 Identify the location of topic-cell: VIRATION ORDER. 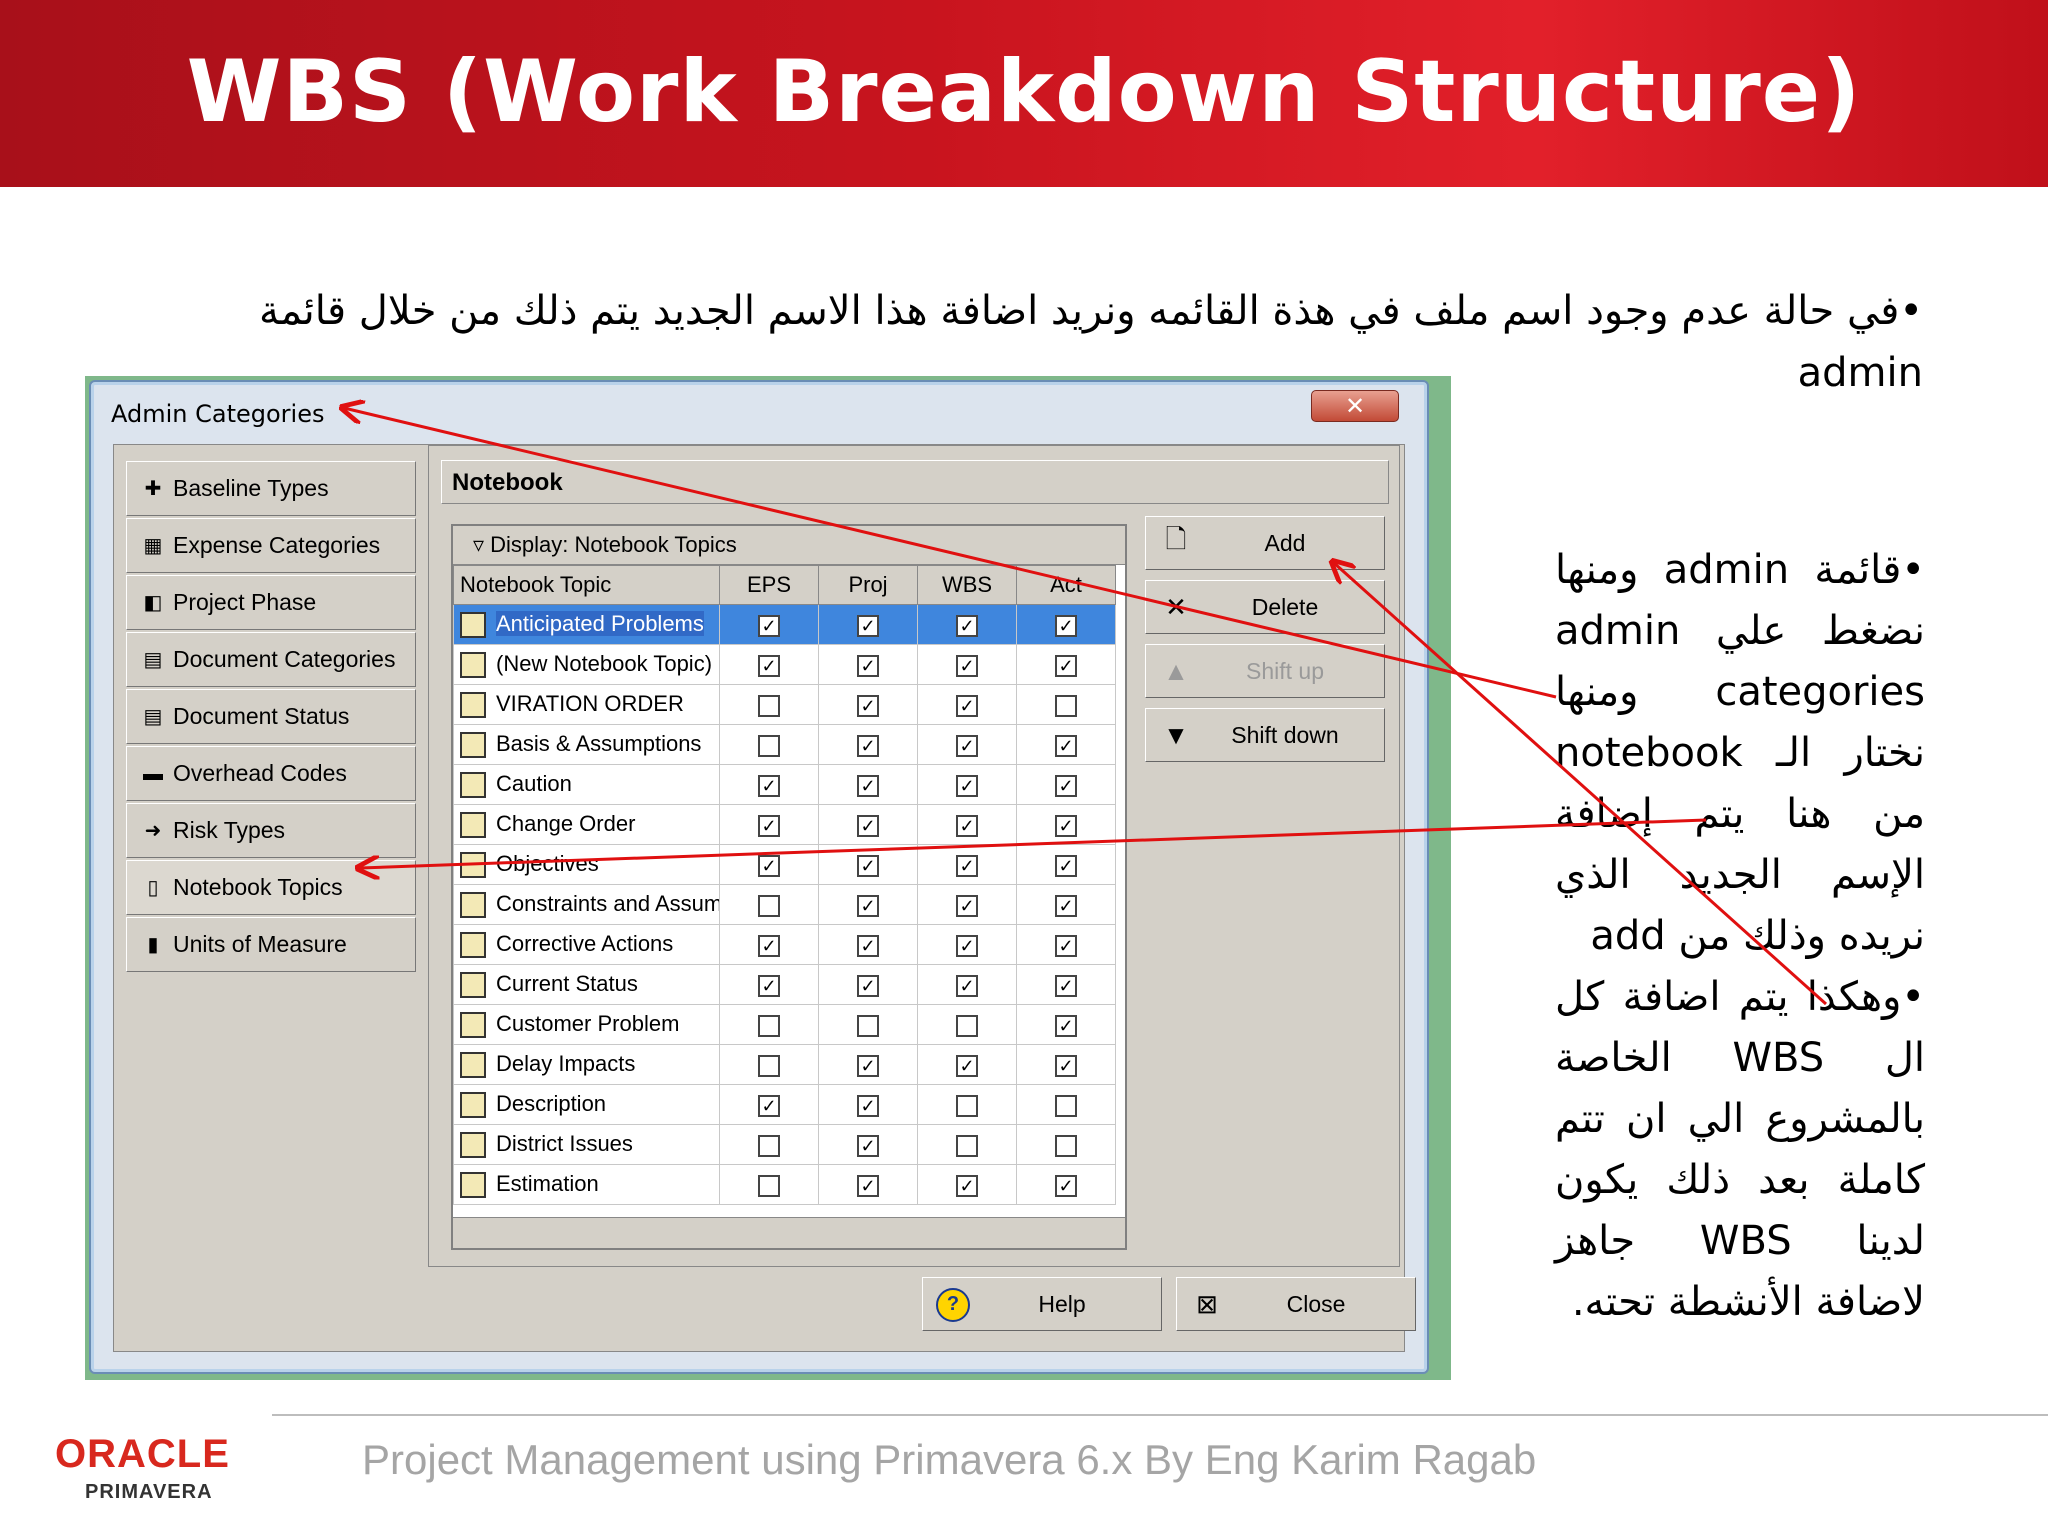
(586, 704).